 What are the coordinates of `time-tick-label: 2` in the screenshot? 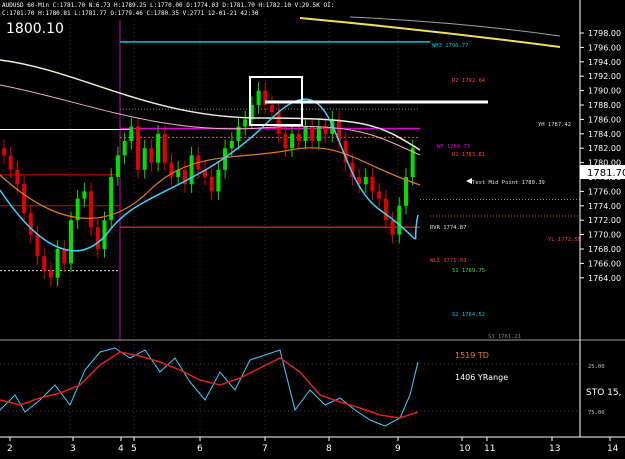 It's located at (10, 449).